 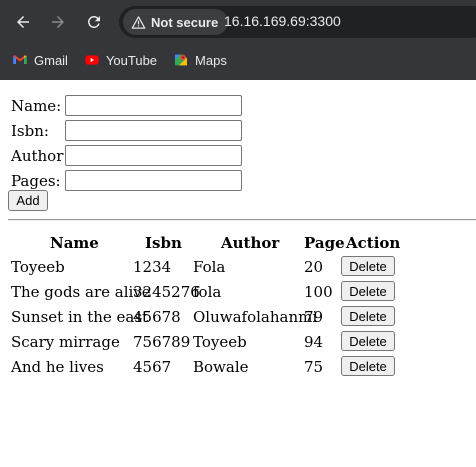 What do you see at coordinates (74, 243) in the screenshot?
I see `header-name: Name` at bounding box center [74, 243].